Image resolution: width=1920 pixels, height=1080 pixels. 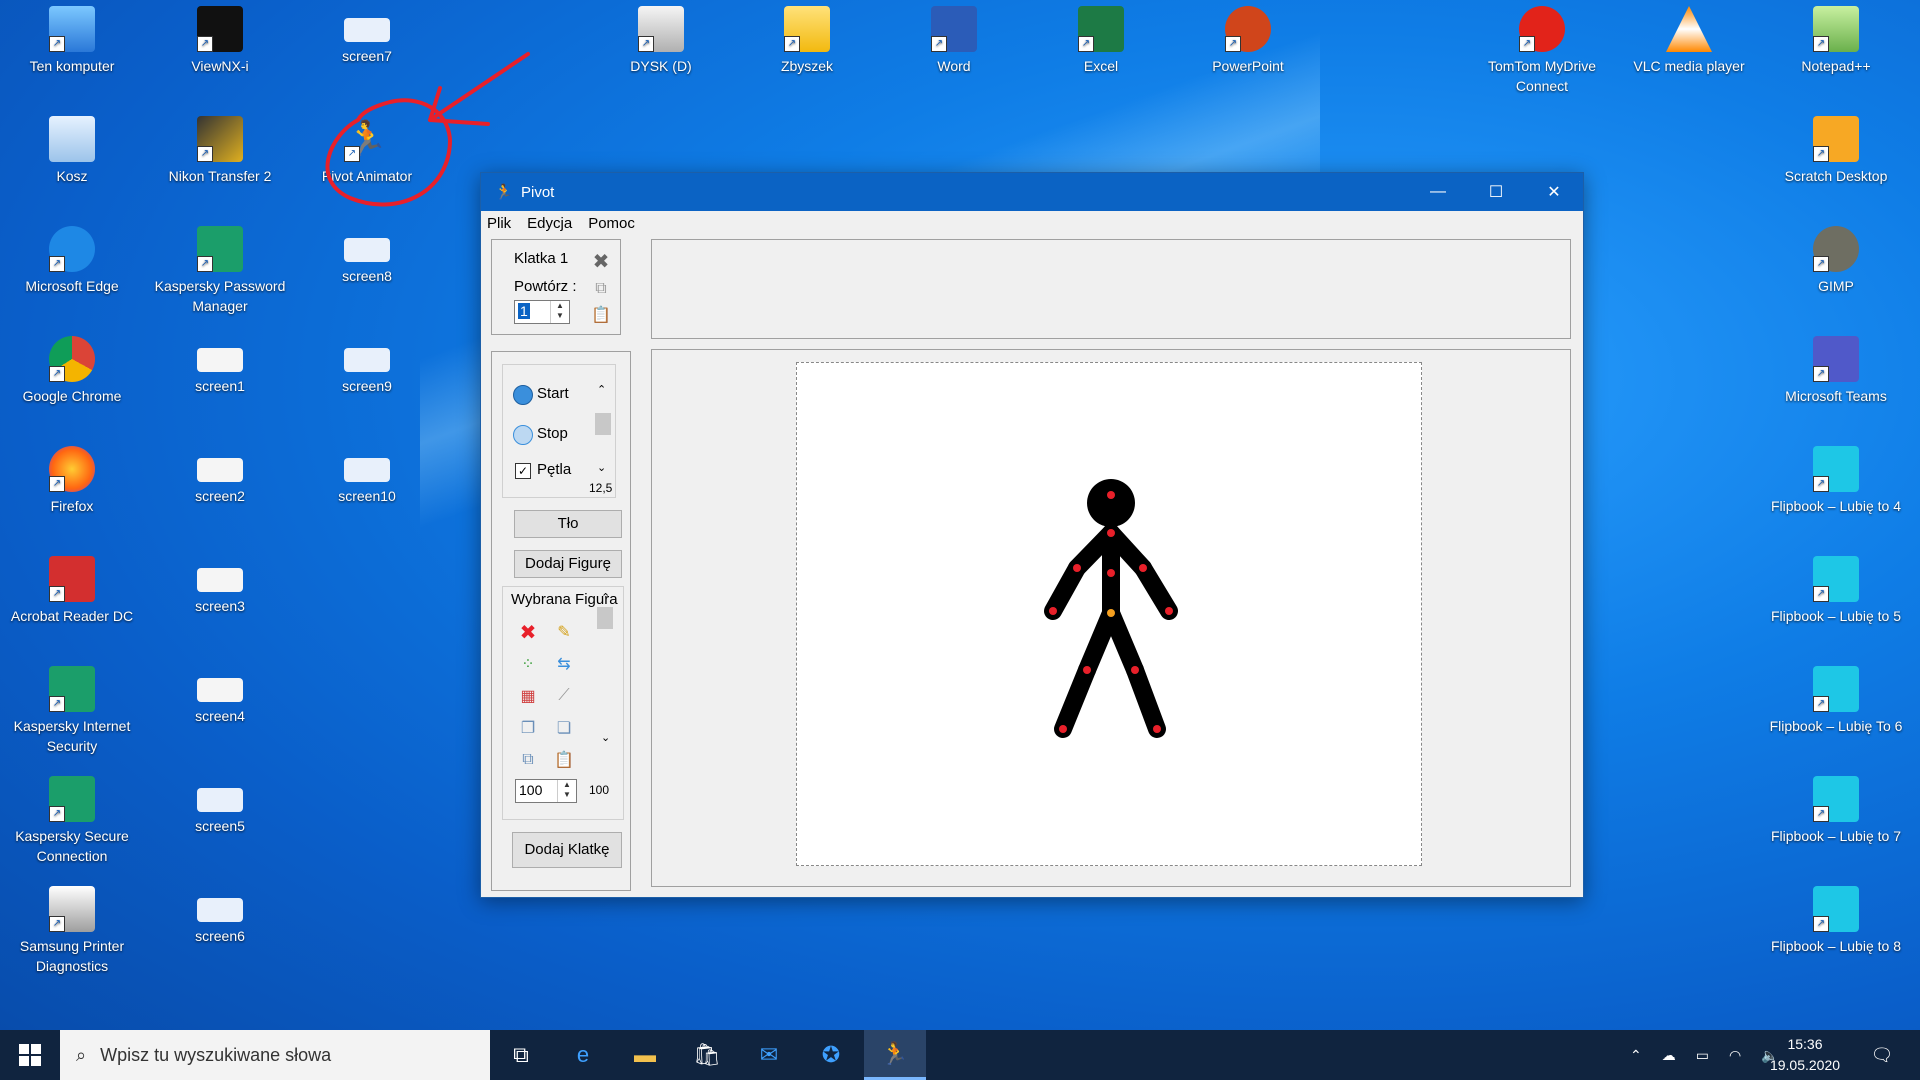 What do you see at coordinates (549, 223) in the screenshot?
I see `menu-edycja: Edycja` at bounding box center [549, 223].